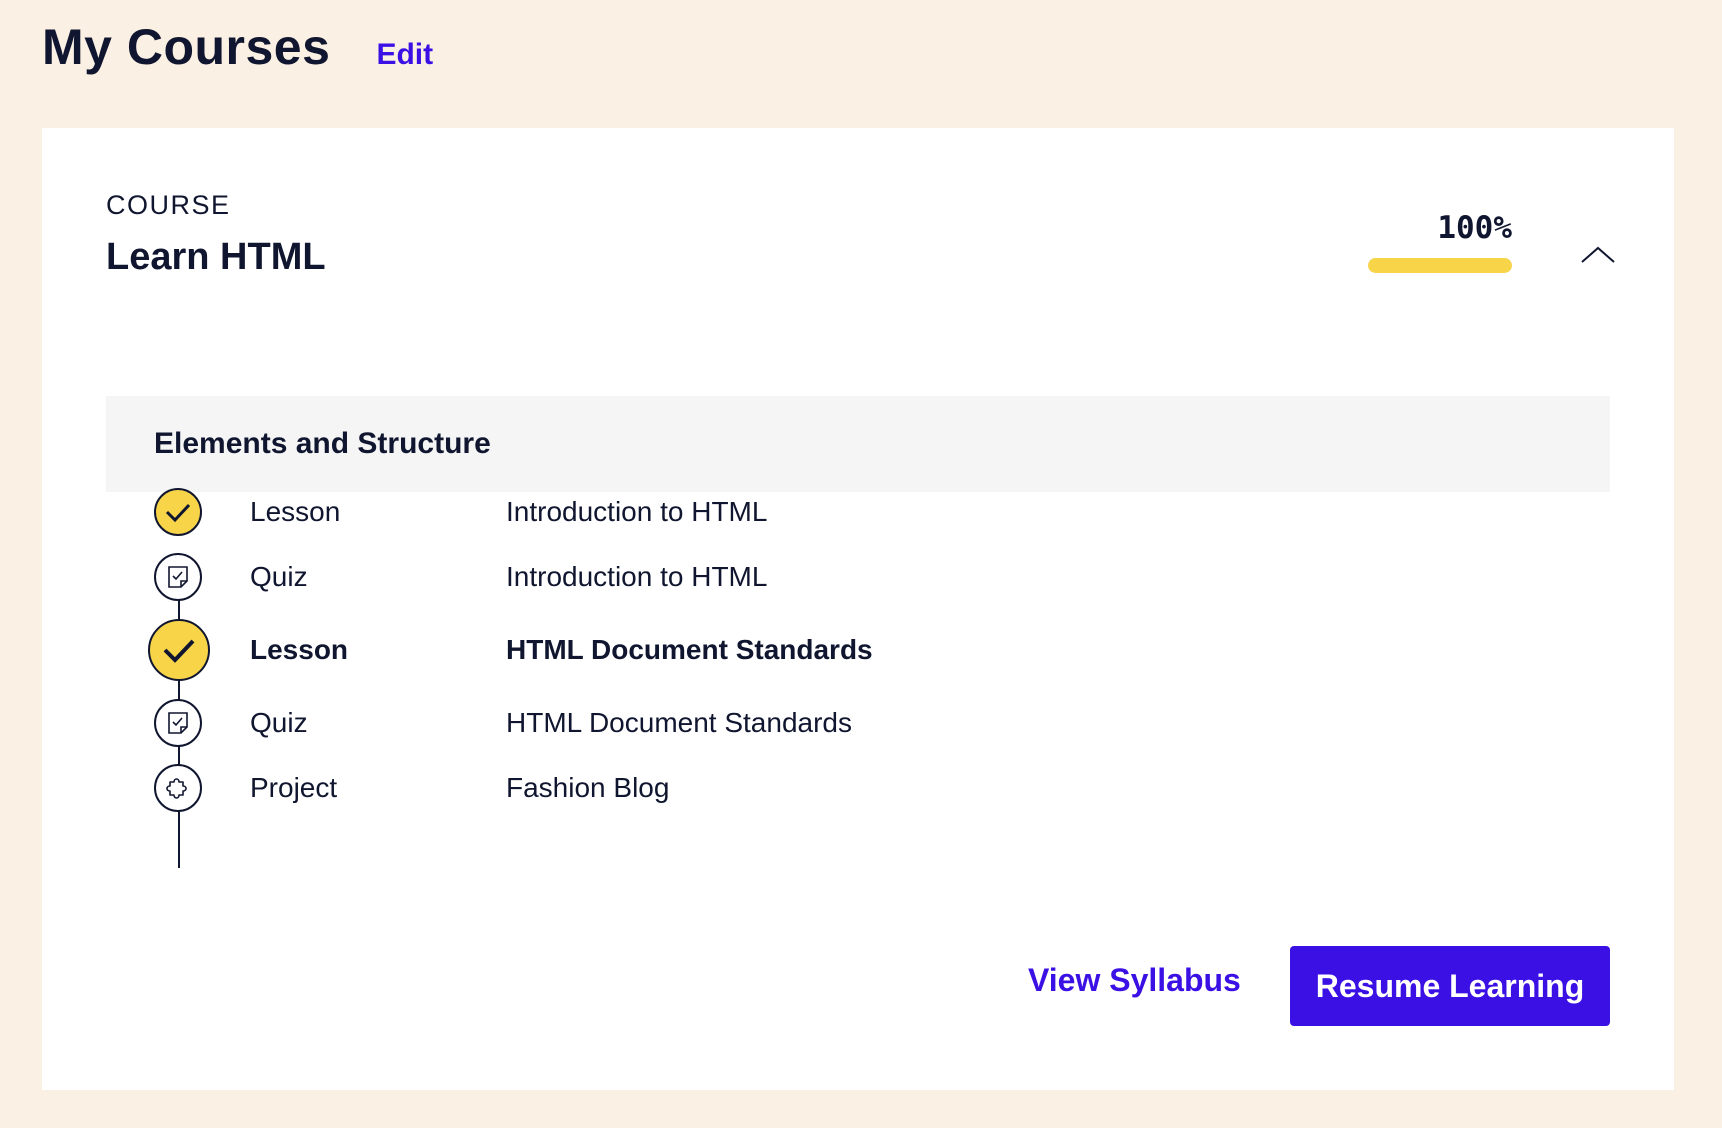  I want to click on progress-bar, so click(1440, 265).